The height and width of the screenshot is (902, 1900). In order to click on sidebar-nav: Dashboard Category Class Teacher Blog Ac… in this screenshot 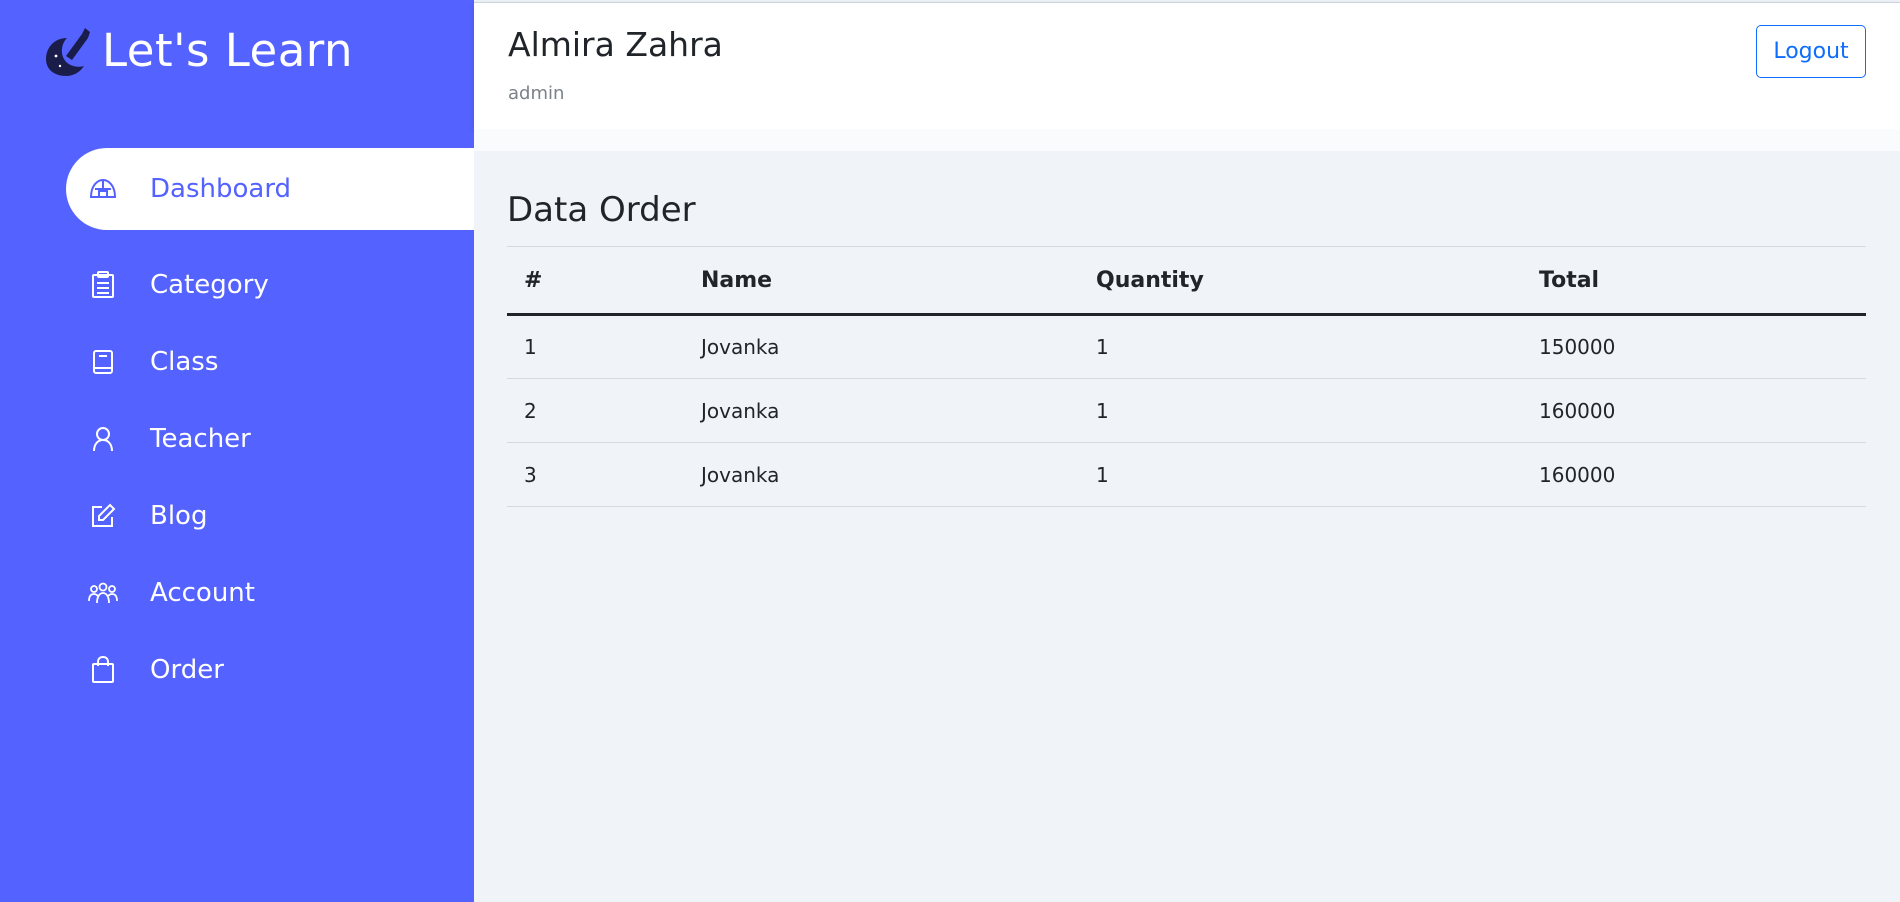, I will do `click(270, 428)`.